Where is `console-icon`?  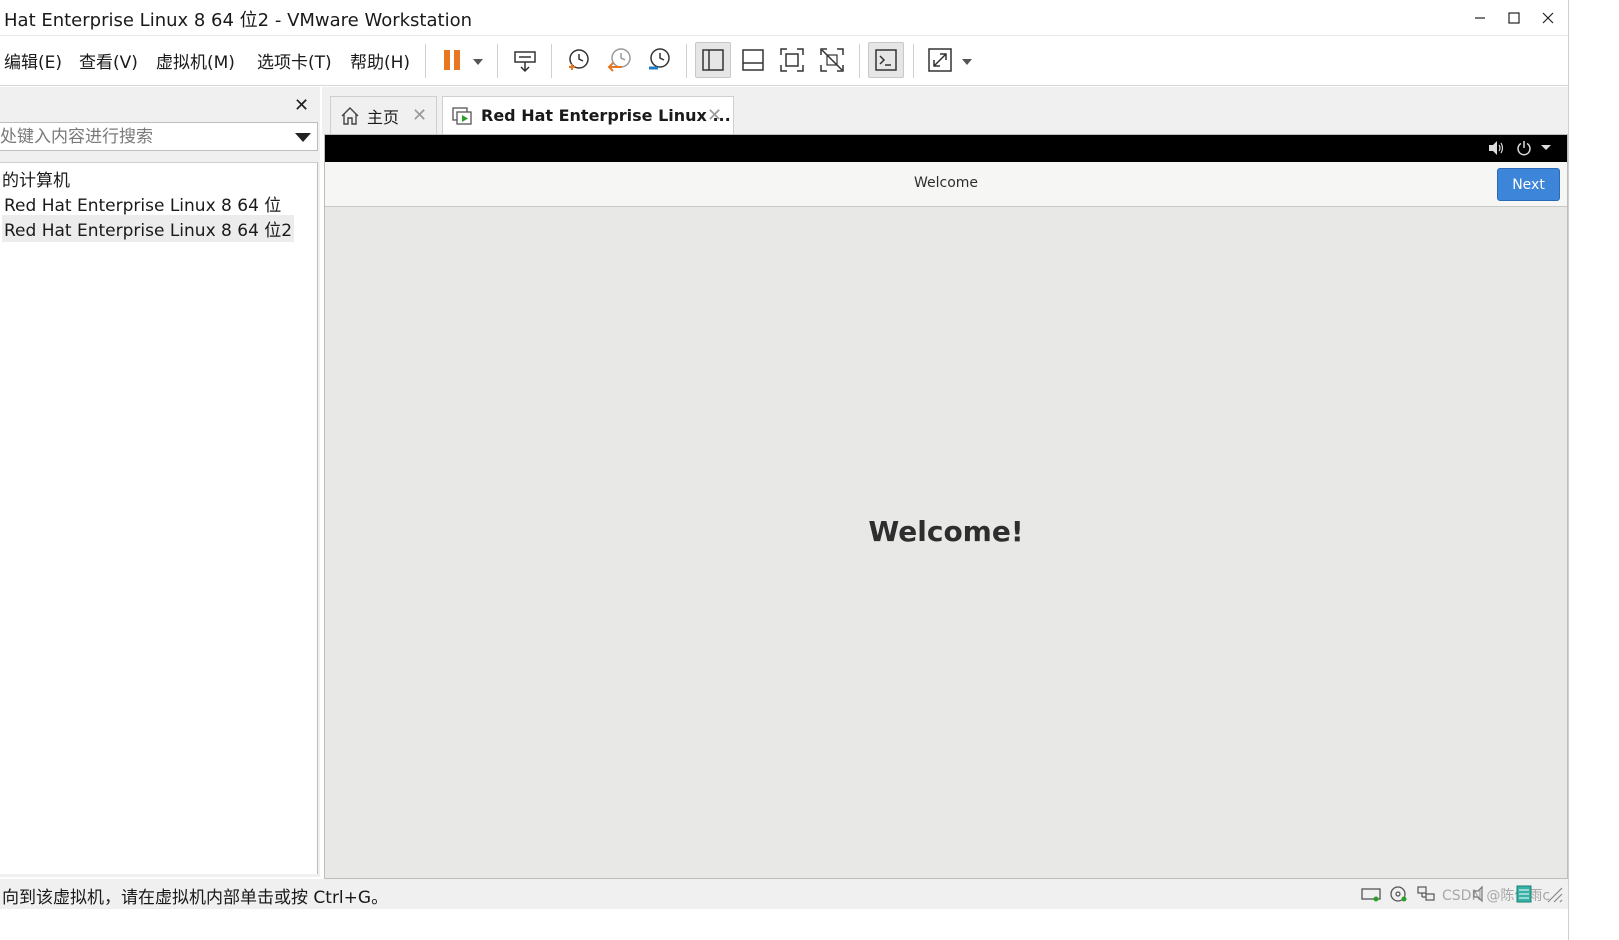
console-icon is located at coordinates (886, 60).